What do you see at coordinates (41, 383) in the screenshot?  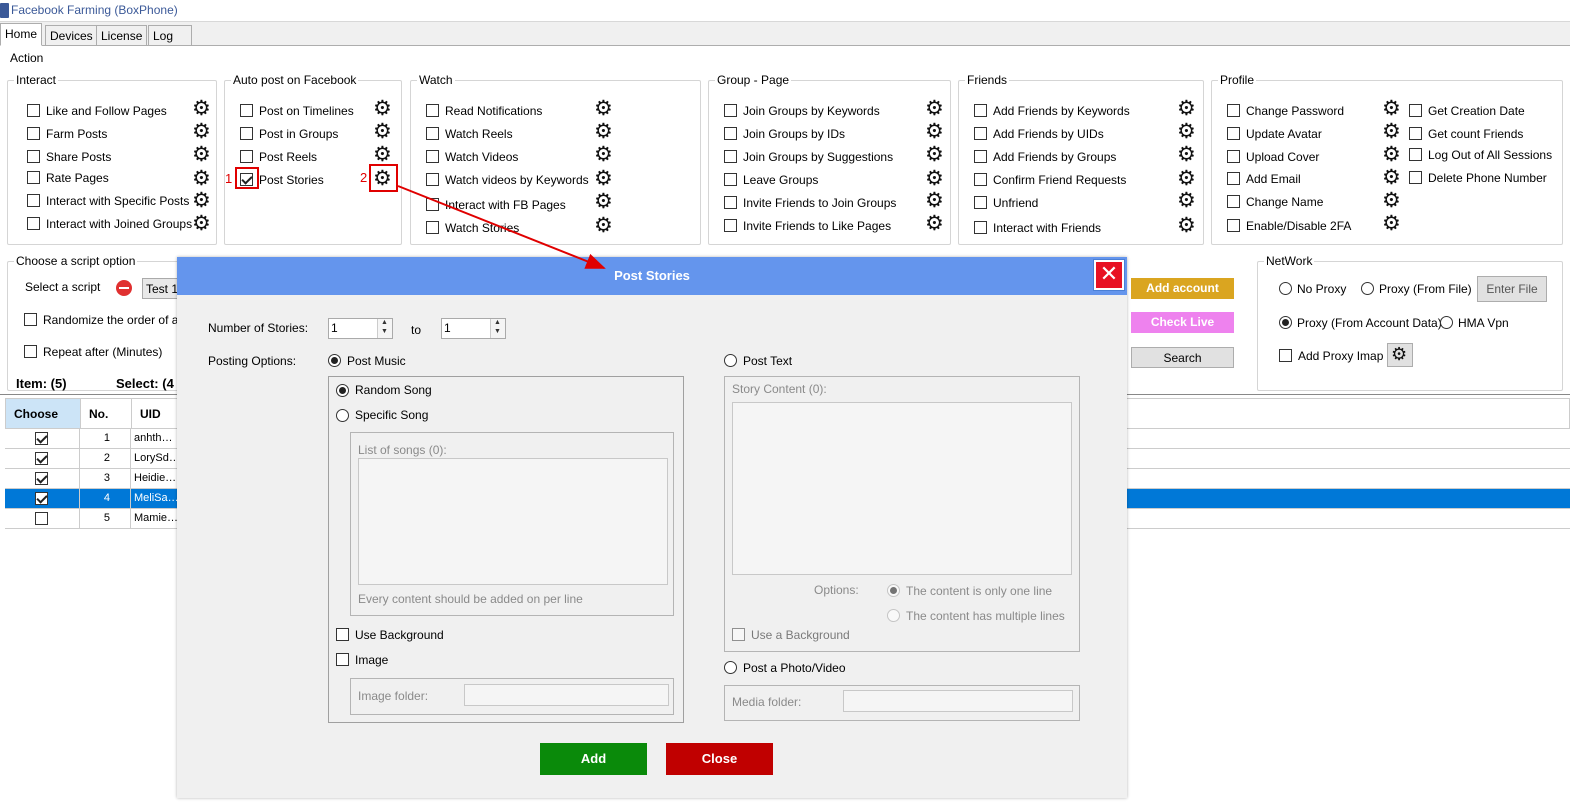 I see `item-count: Item: (5)` at bounding box center [41, 383].